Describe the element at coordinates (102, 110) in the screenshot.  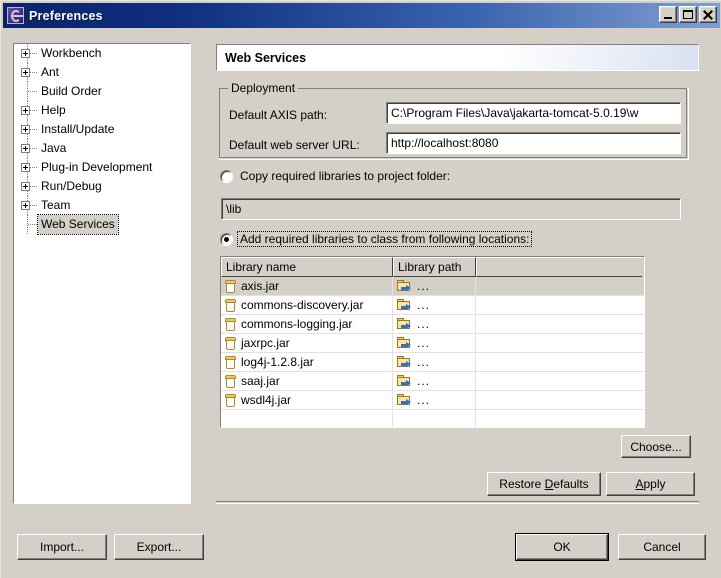
I see `tree-item-help: Help` at that location.